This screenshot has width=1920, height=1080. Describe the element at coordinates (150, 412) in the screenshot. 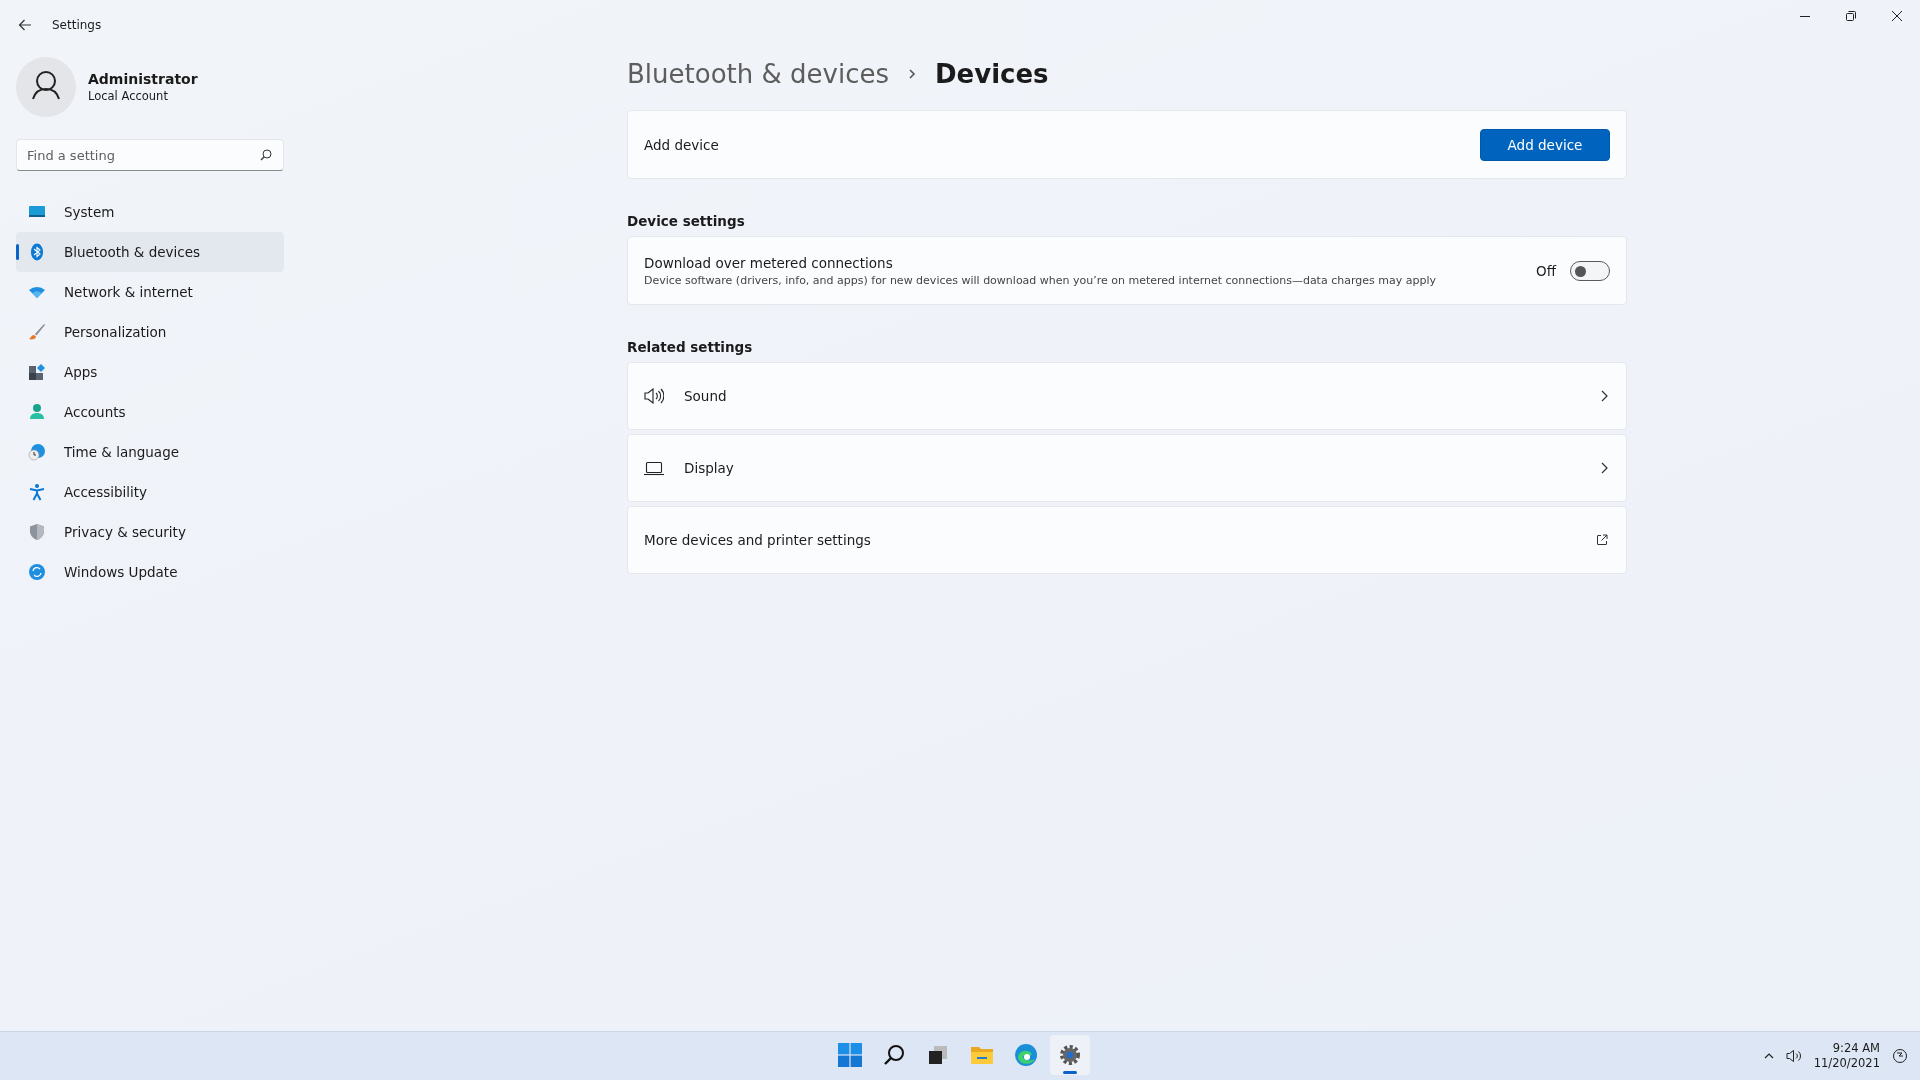

I see `nav-item: Accounts` at that location.